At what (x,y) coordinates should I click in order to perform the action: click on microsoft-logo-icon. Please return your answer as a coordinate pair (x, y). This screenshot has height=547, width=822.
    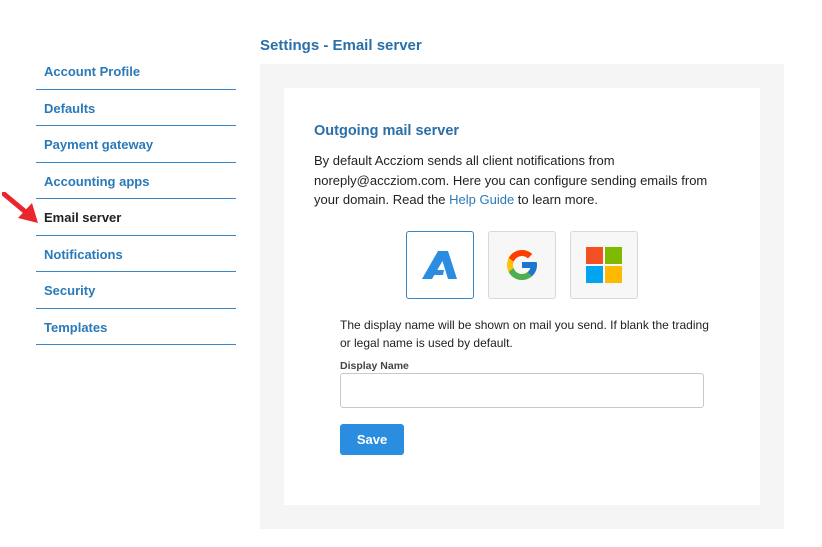
    Looking at the image, I should click on (604, 265).